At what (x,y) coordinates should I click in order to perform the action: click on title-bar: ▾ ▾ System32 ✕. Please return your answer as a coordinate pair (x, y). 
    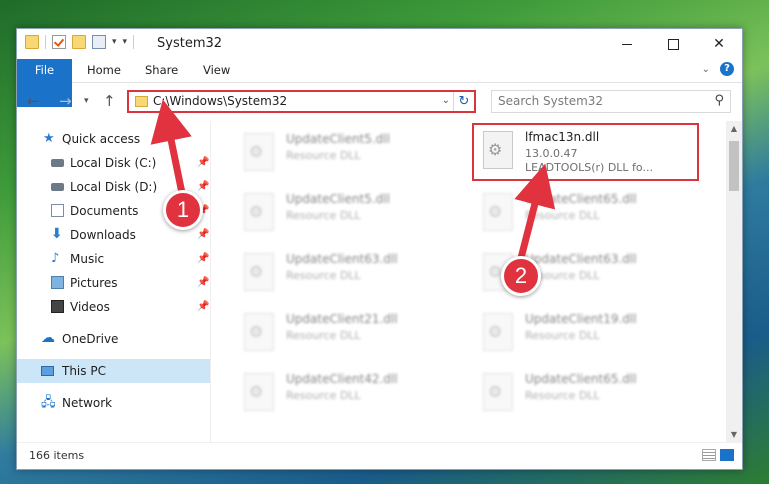
    Looking at the image, I should click on (379, 44).